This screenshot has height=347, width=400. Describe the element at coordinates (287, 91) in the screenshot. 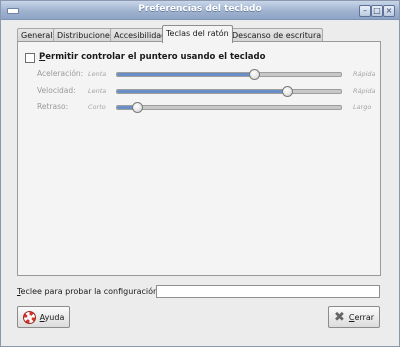

I see `speed-slider-thumb` at that location.